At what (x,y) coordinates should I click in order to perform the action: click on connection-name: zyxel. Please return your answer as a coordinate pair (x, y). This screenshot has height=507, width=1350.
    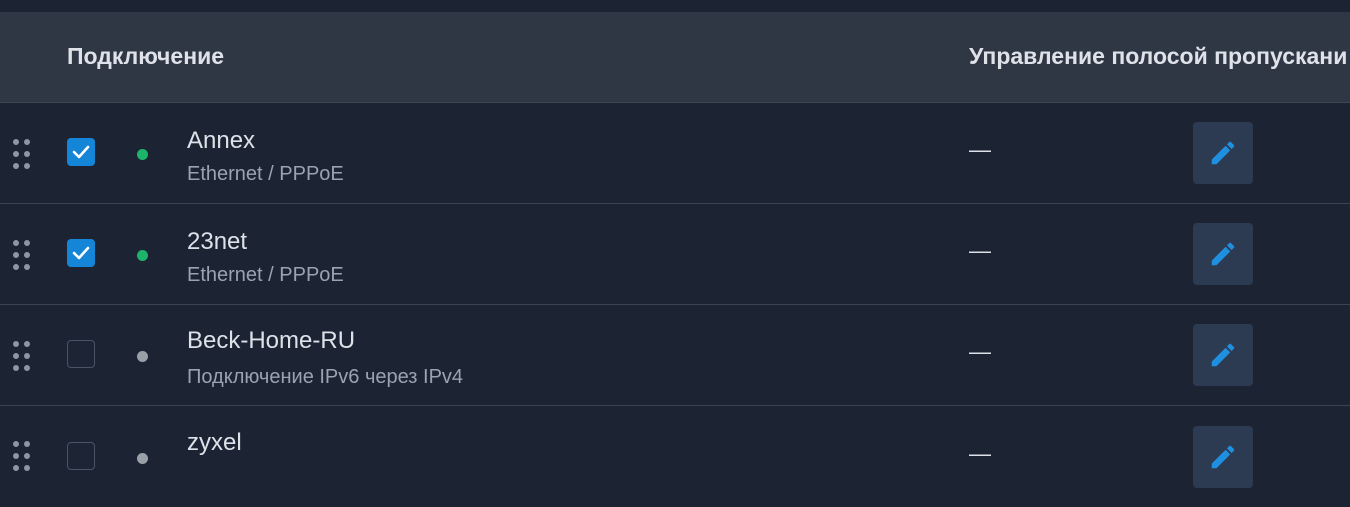
    Looking at the image, I should click on (214, 442).